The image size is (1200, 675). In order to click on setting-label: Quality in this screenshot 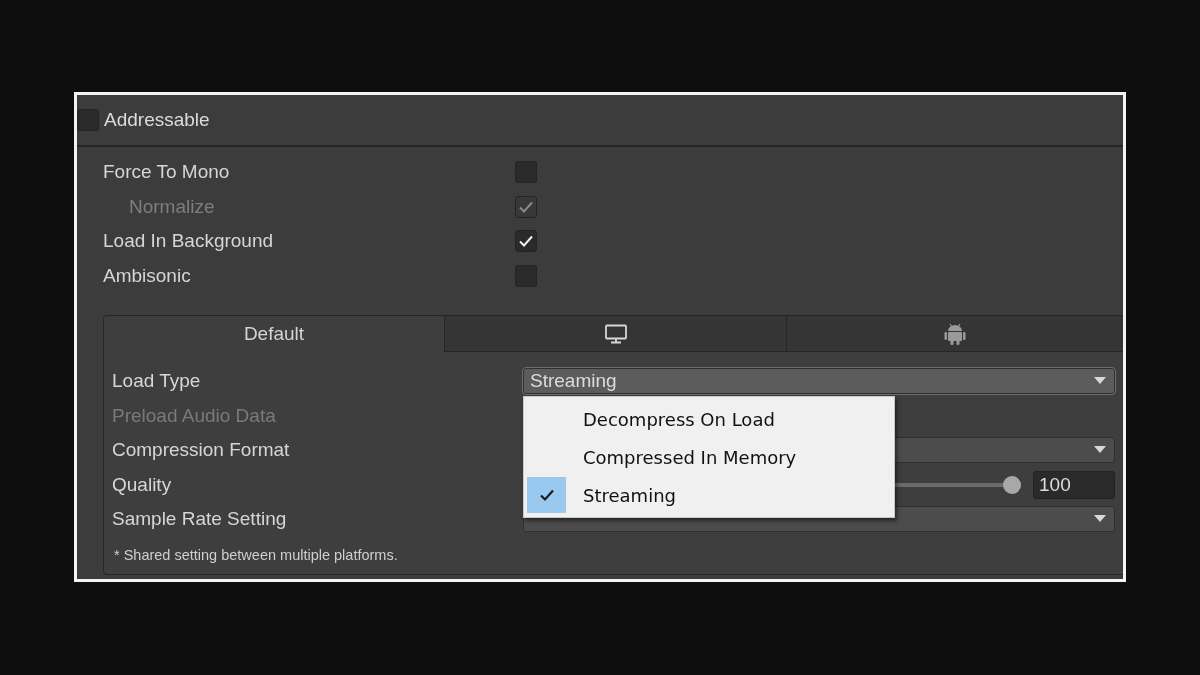, I will do `click(142, 484)`.